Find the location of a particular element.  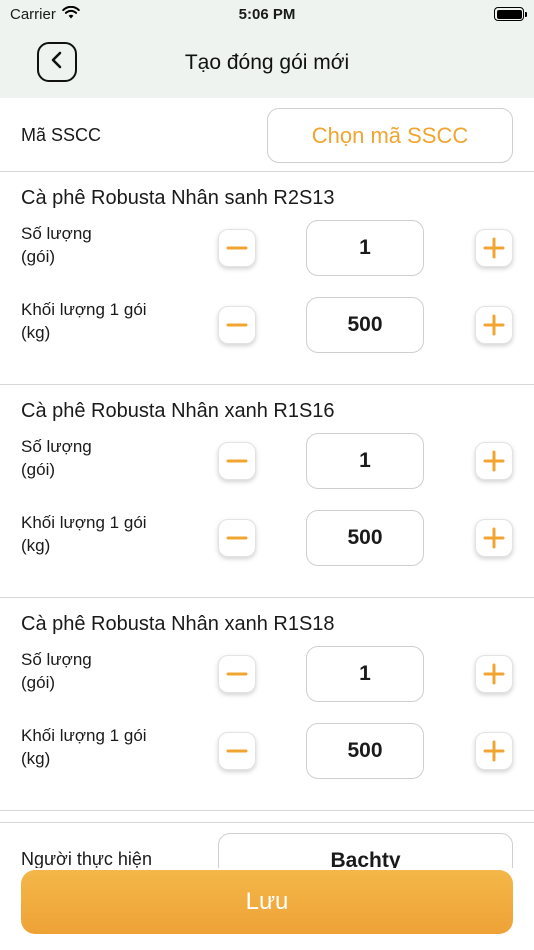

product-title: Cà phê Robusta Nhân sanh R2S13 is located at coordinates (178, 198).